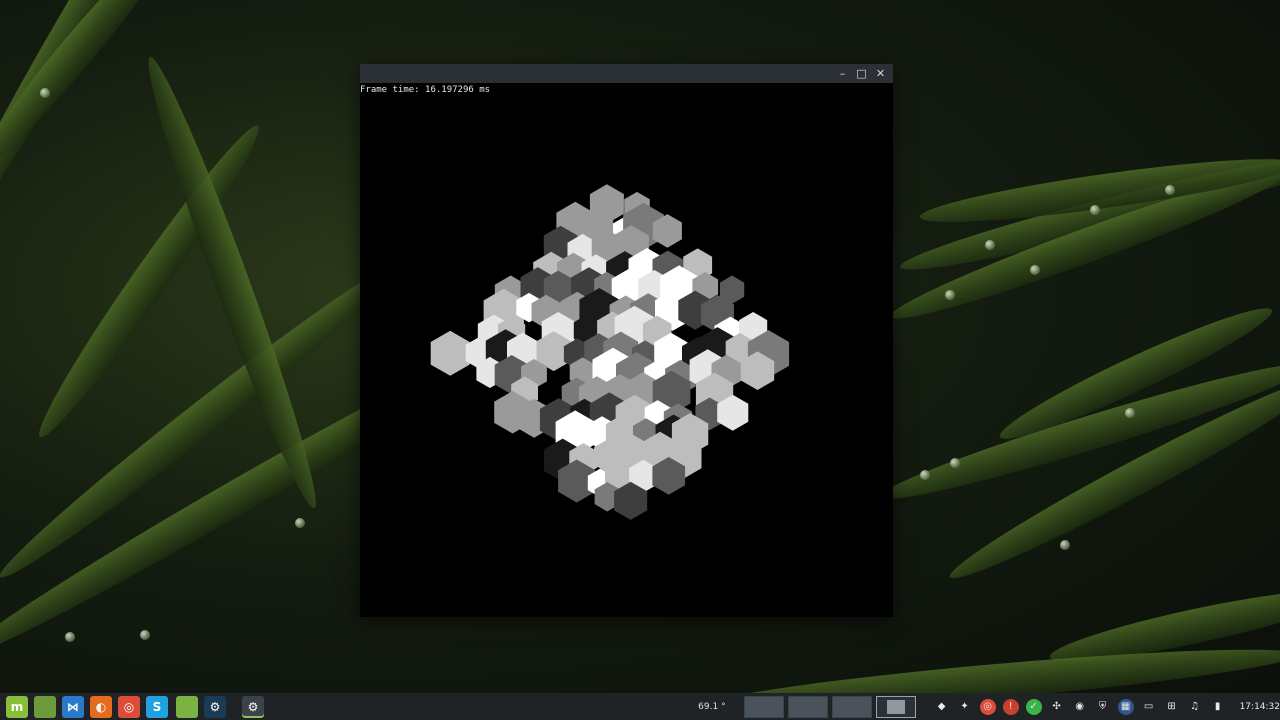 This screenshot has width=1280, height=720. I want to click on dropbox-icon: ◆, so click(941, 706).